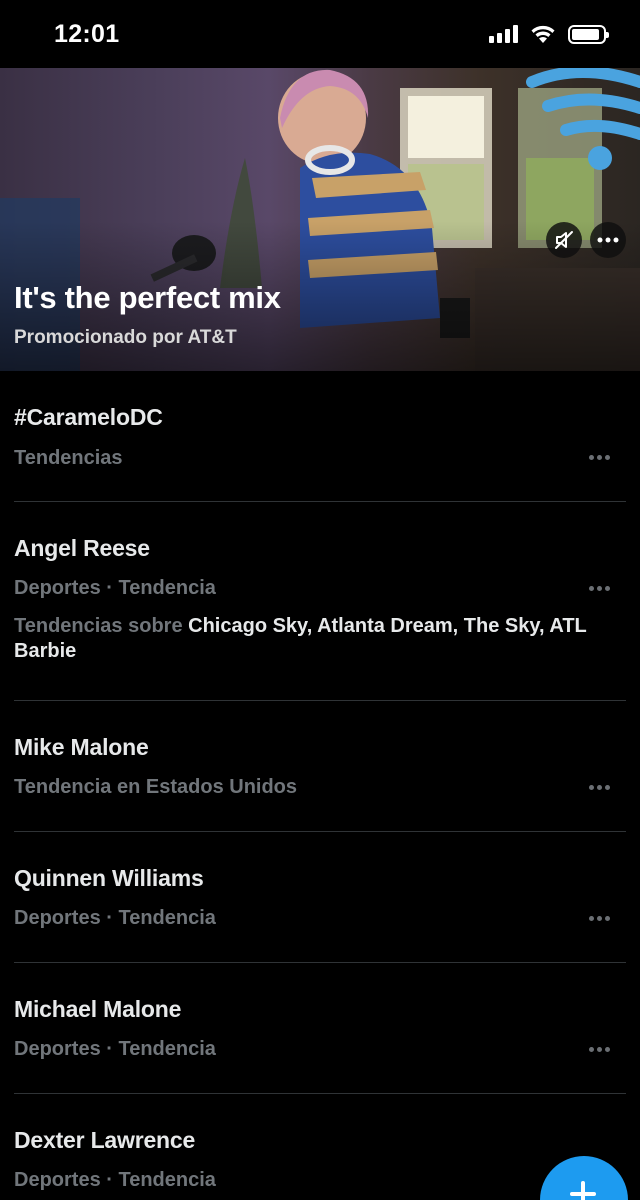 Image resolution: width=640 pixels, height=1200 pixels. Describe the element at coordinates (320, 766) in the screenshot. I see `trend-item: Mike Malone Tendencia en Estados Unidos` at that location.